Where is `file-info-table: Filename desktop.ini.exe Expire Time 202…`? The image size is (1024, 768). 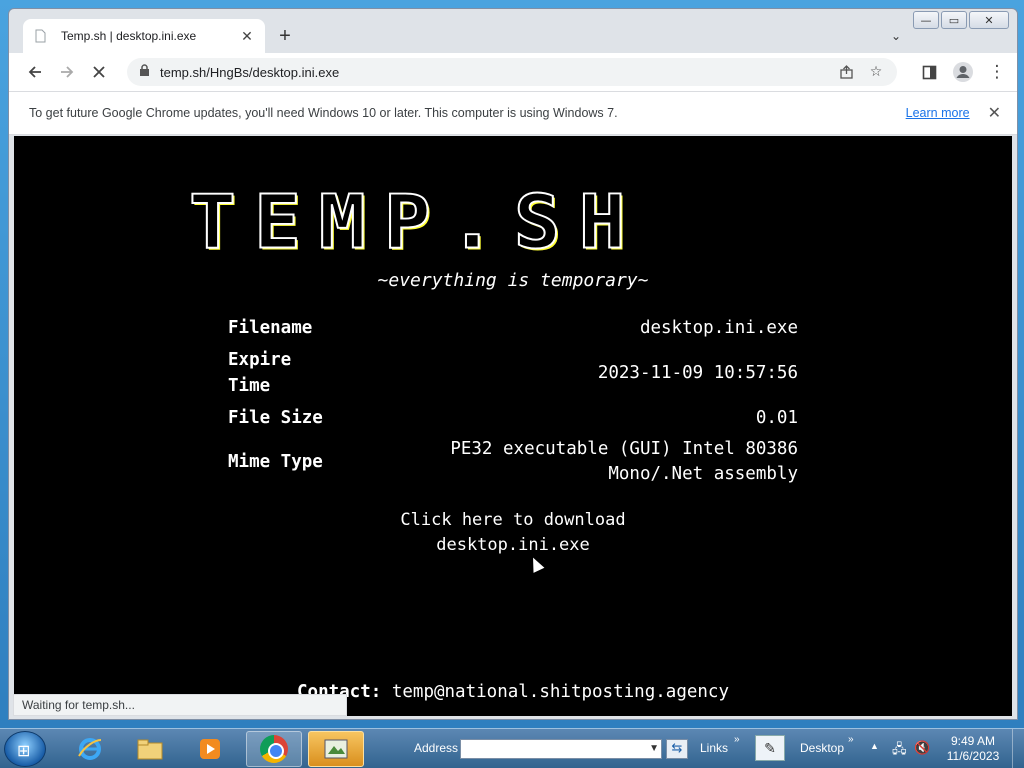
file-info-table: Filename desktop.ini.exe Expire Time 202… is located at coordinates (513, 401).